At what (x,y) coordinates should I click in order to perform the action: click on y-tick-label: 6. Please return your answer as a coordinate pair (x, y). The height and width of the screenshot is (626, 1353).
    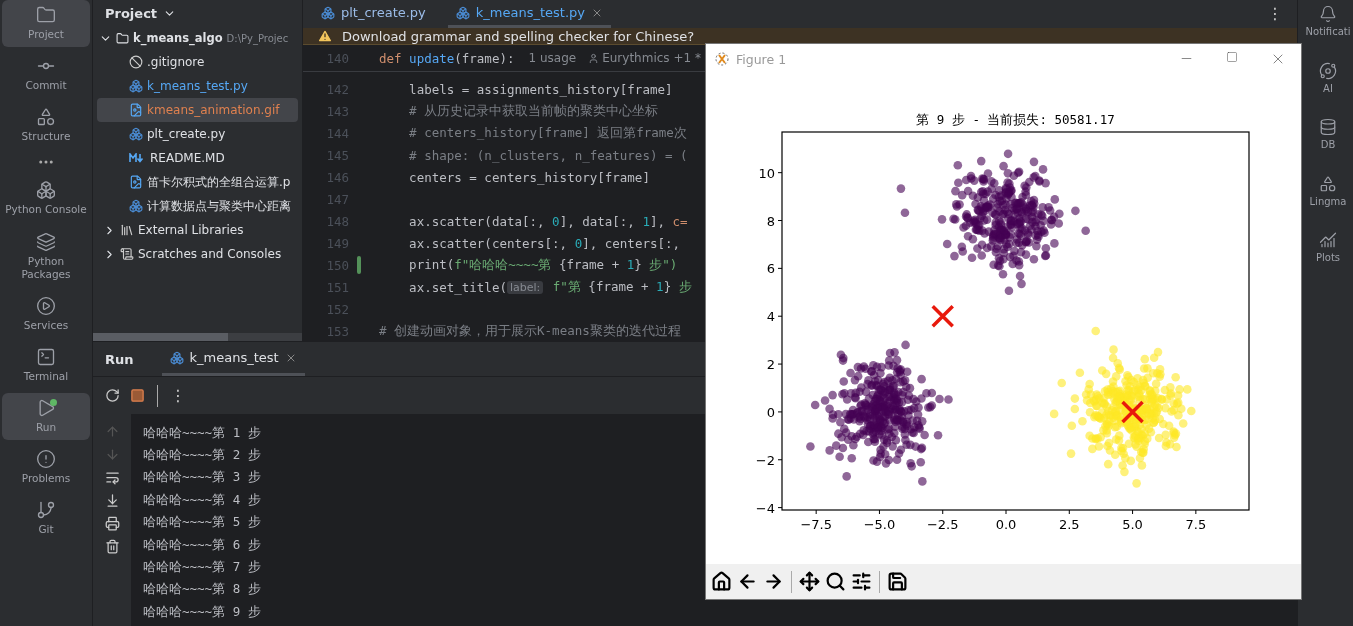
    Looking at the image, I should click on (770, 269).